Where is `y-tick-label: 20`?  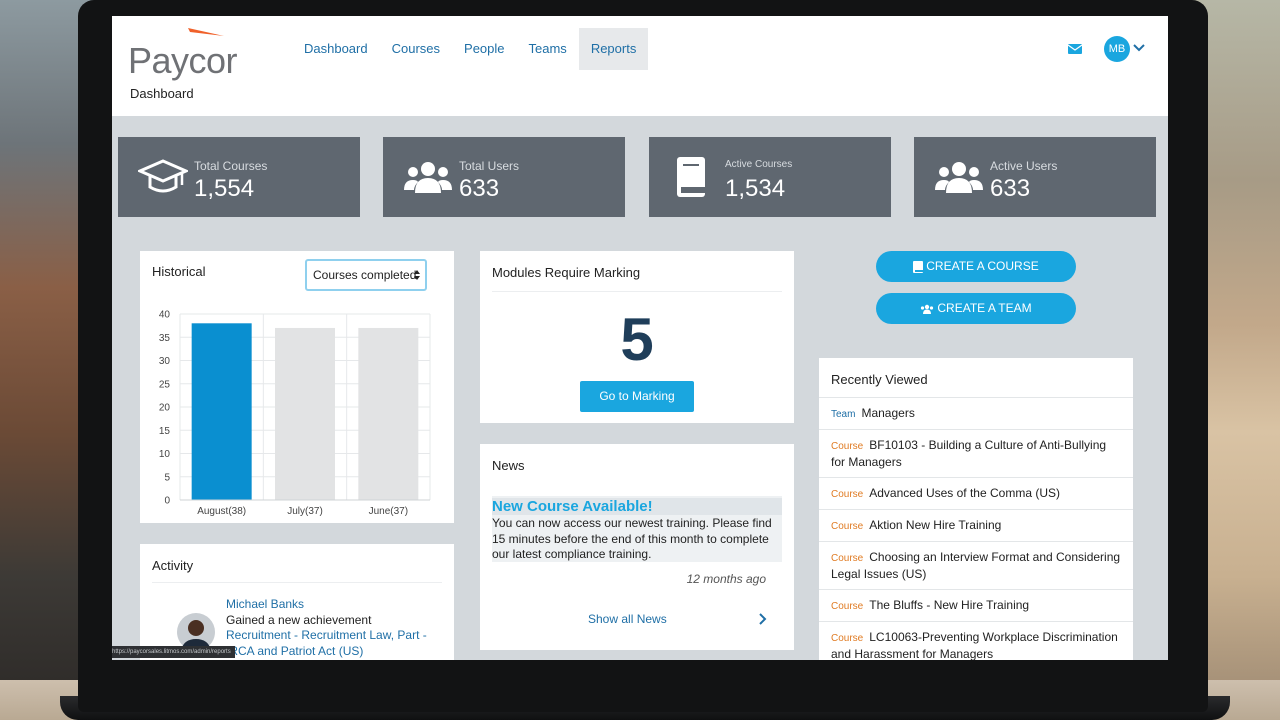
y-tick-label: 20 is located at coordinates (165, 408).